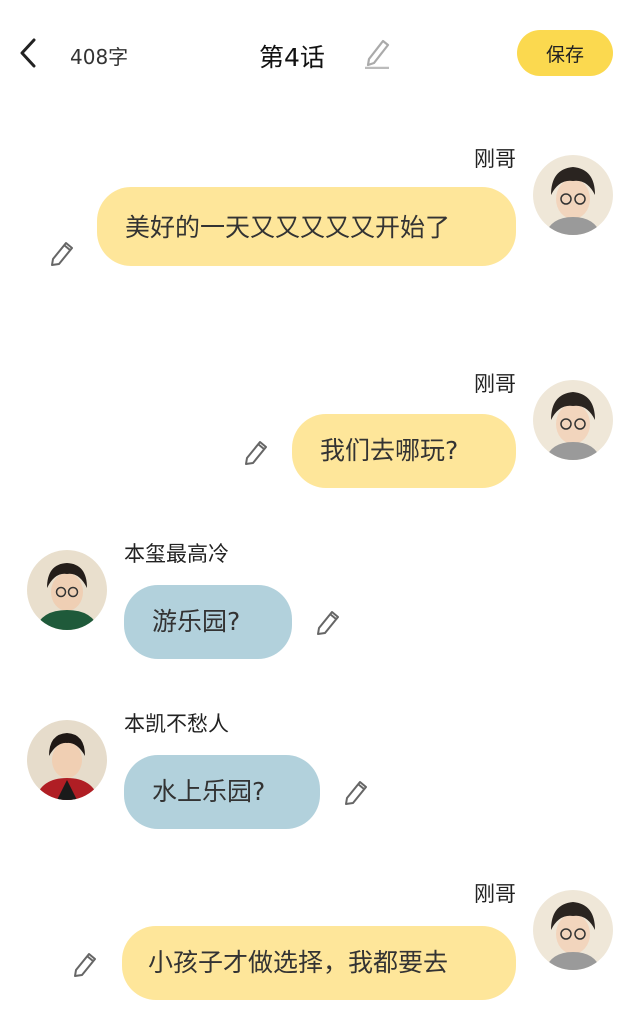 This screenshot has height=1036, width=640. I want to click on message-bubble: 我们去哪玩?, so click(404, 451).